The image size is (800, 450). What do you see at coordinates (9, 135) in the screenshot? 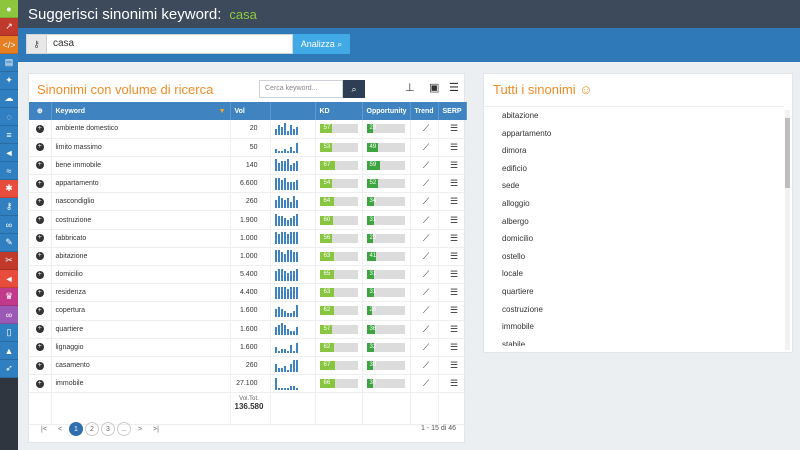
I see `signpost-icon: ≡` at bounding box center [9, 135].